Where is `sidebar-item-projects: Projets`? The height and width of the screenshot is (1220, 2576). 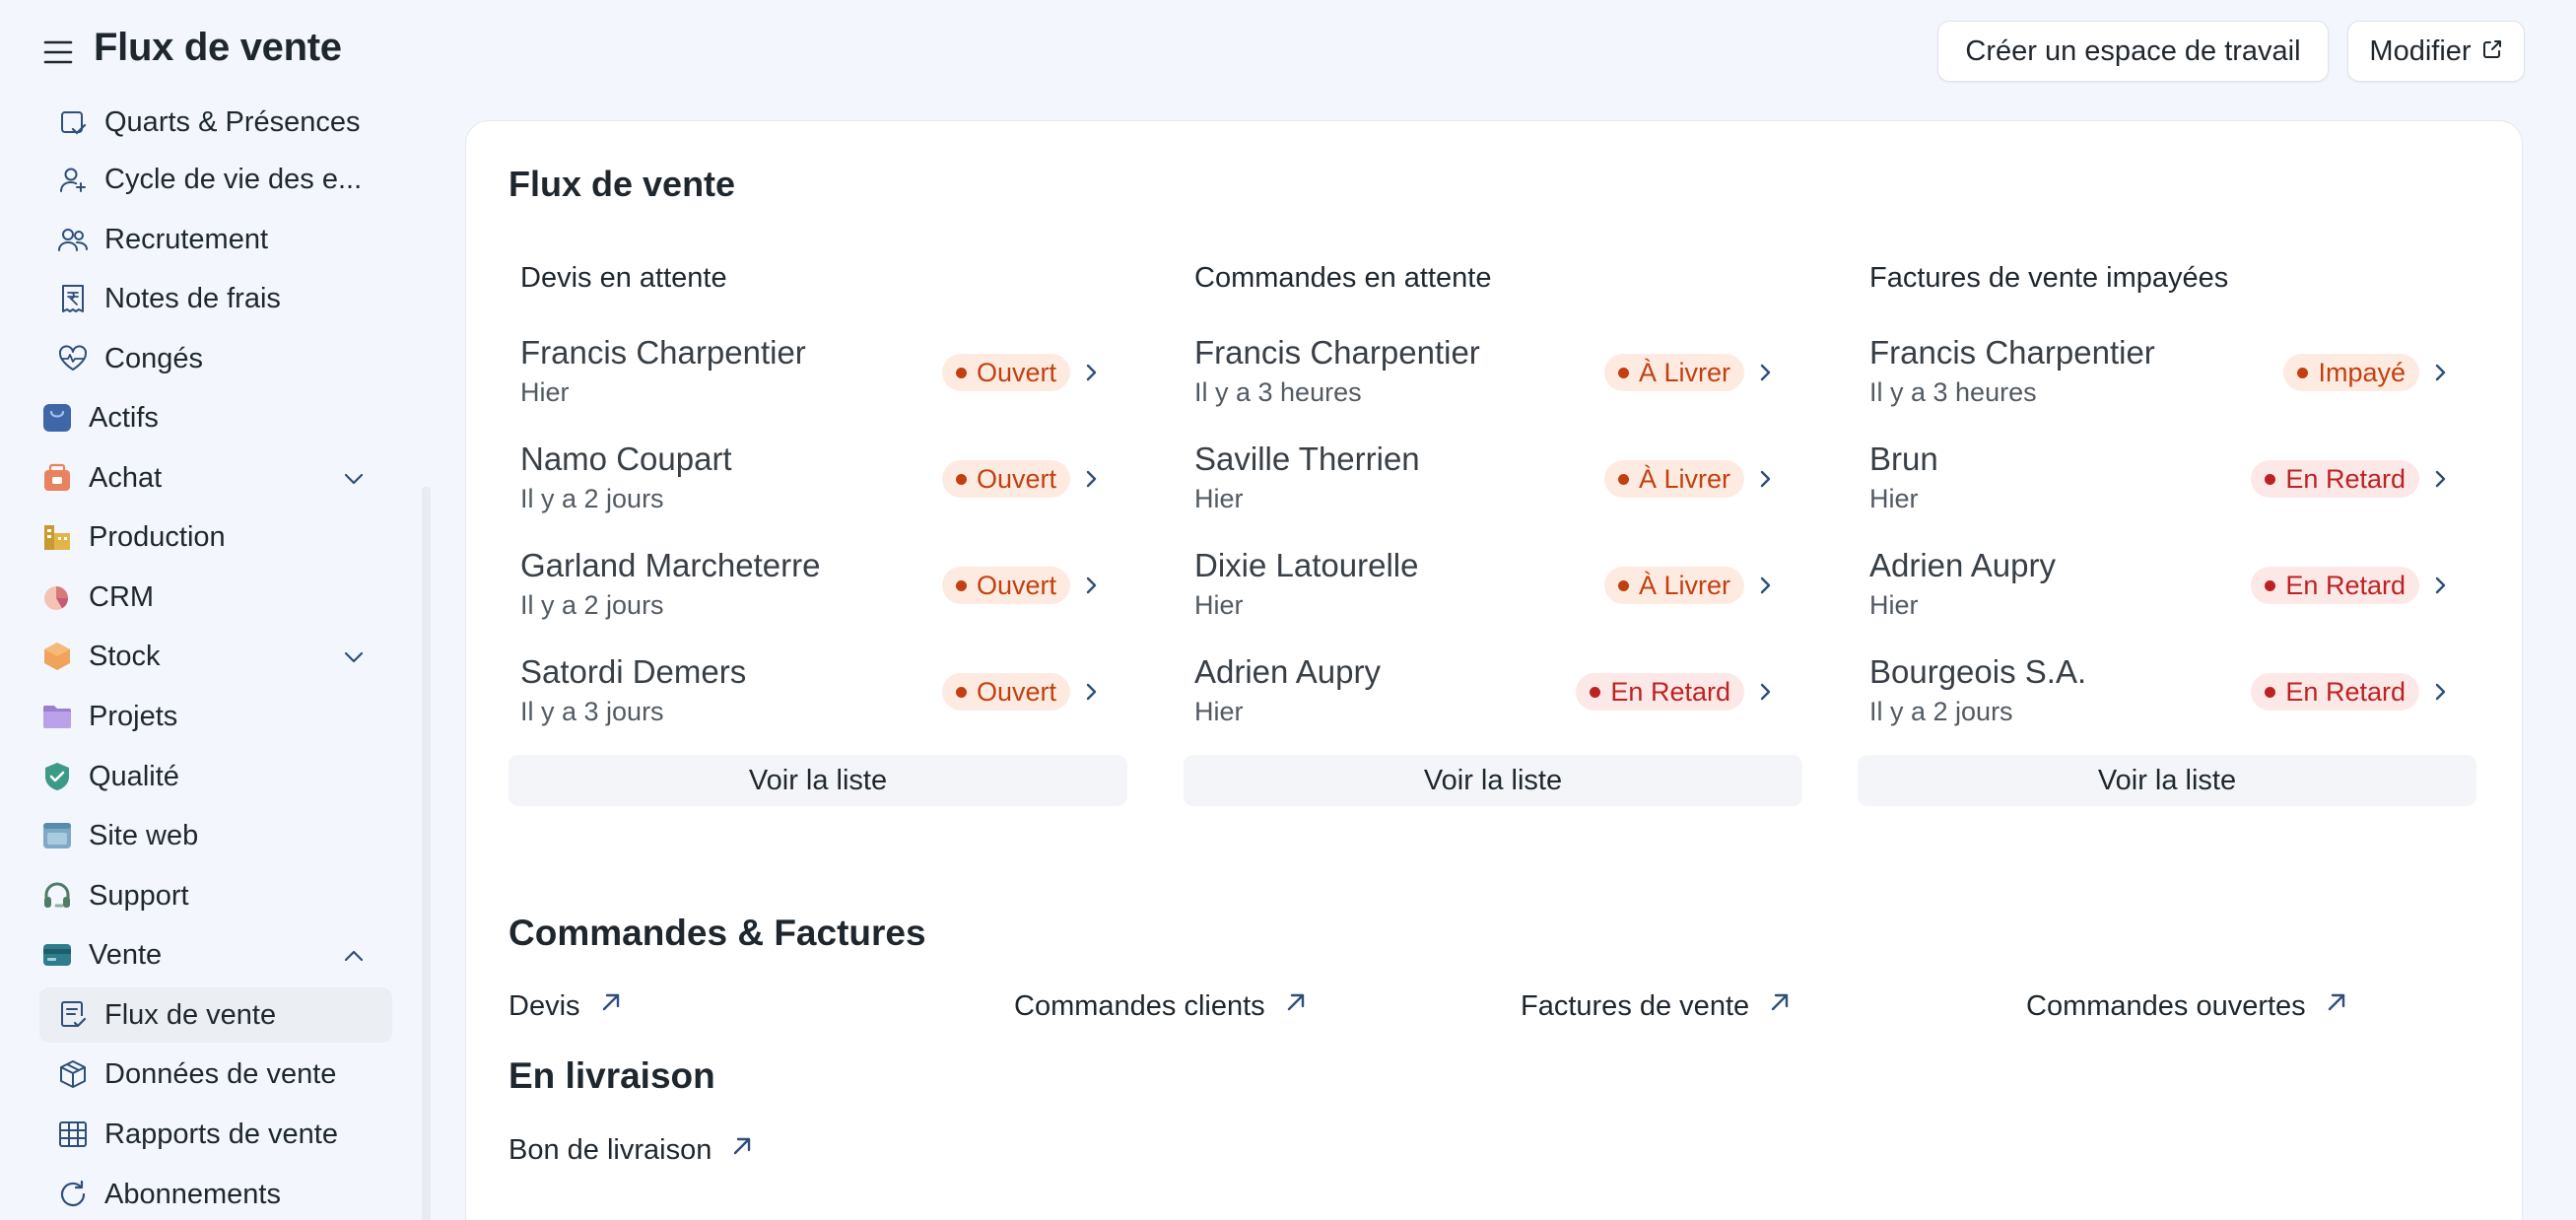 sidebar-item-projects: Projets is located at coordinates (215, 716).